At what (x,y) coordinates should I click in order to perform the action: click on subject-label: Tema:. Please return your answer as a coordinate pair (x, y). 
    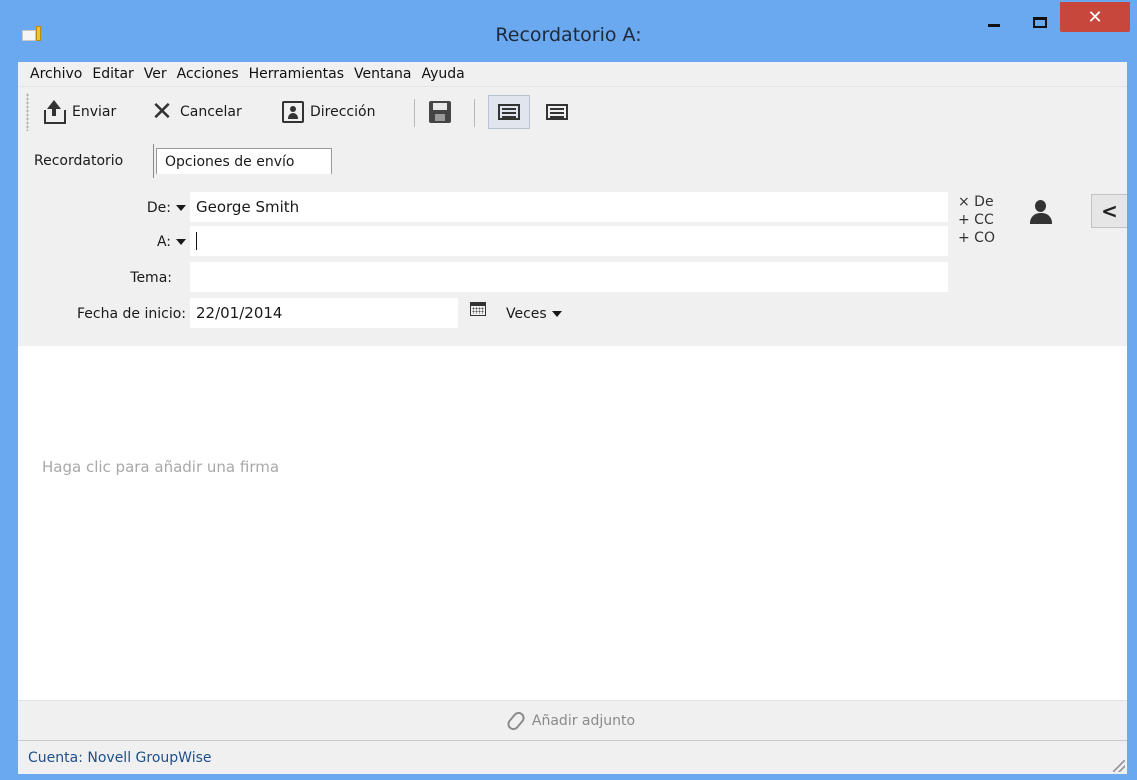
    Looking at the image, I should click on (151, 278).